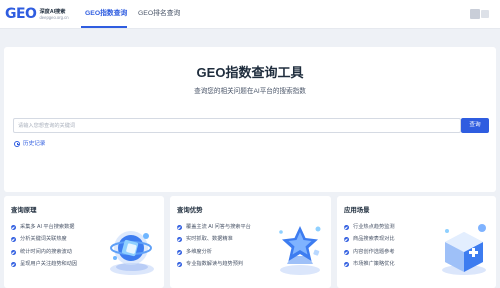  What do you see at coordinates (24, 210) in the screenshot?
I see `card-title: 查询原理` at bounding box center [24, 210].